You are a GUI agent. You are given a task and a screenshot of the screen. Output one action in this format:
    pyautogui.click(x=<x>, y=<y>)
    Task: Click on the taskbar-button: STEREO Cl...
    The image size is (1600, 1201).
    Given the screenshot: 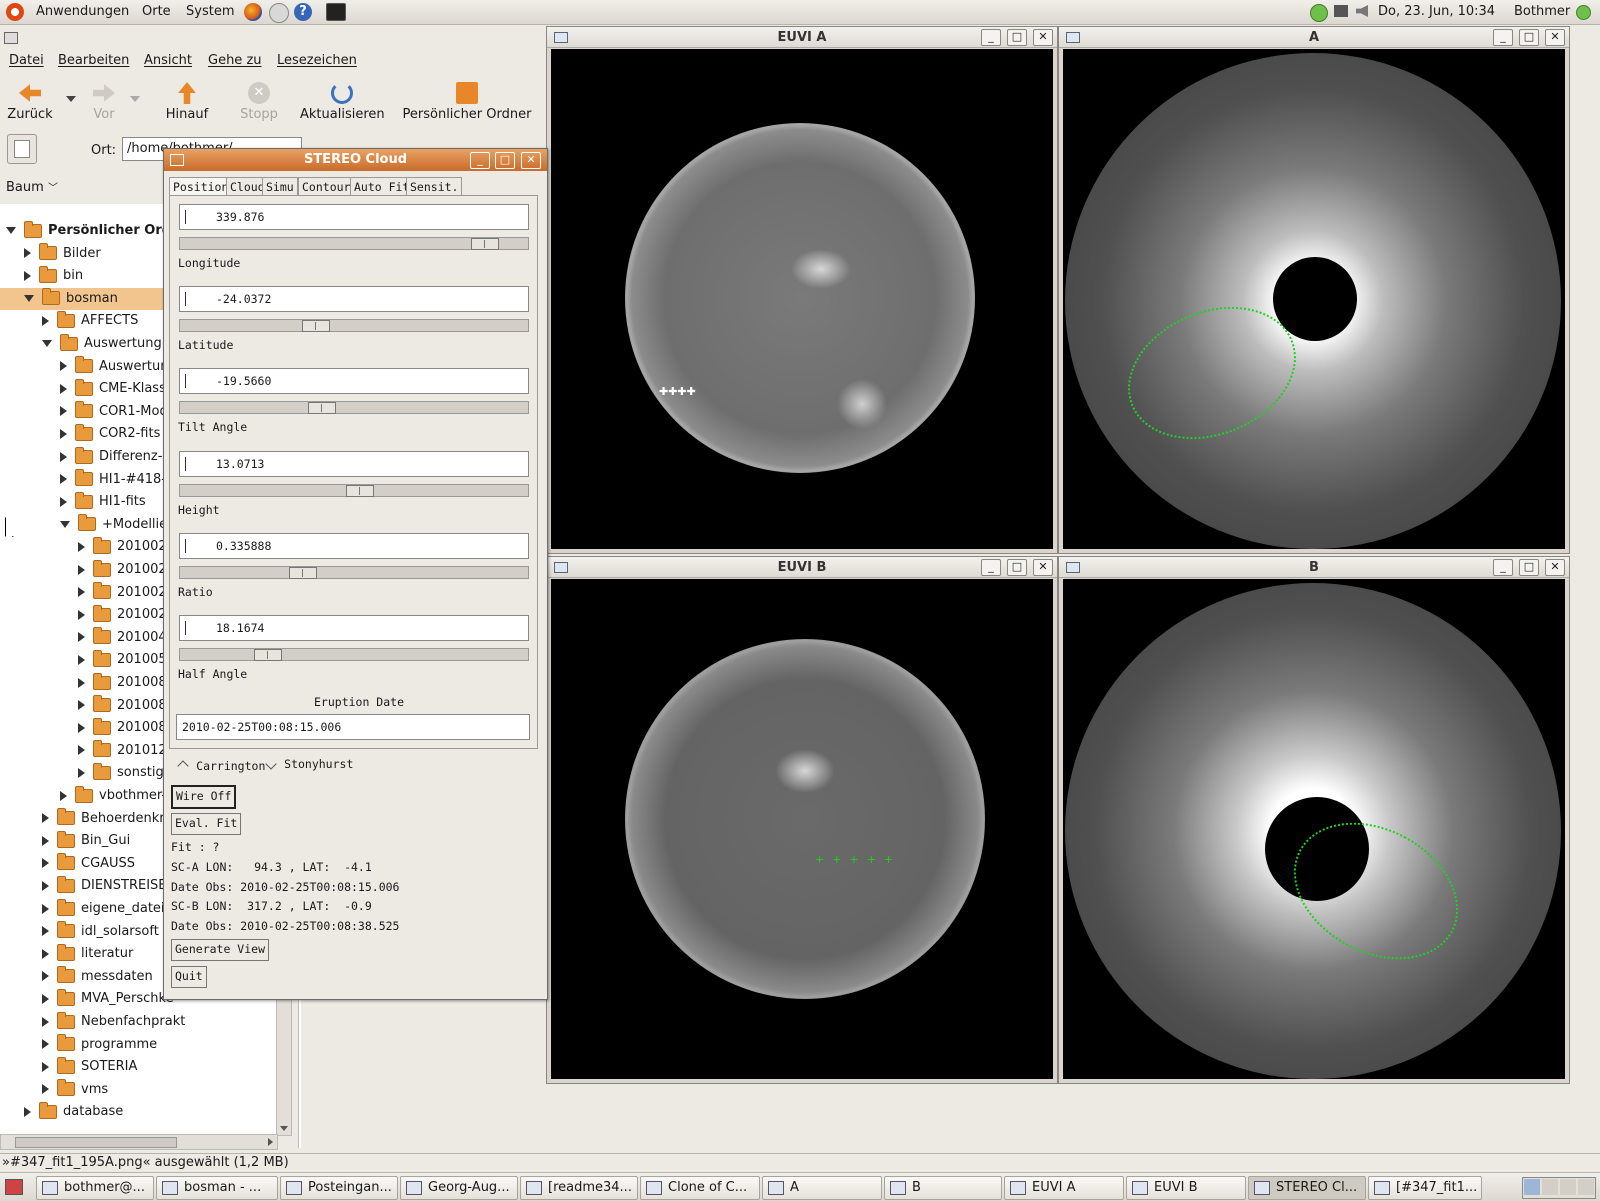 What is the action you would take?
    pyautogui.click(x=1307, y=1188)
    